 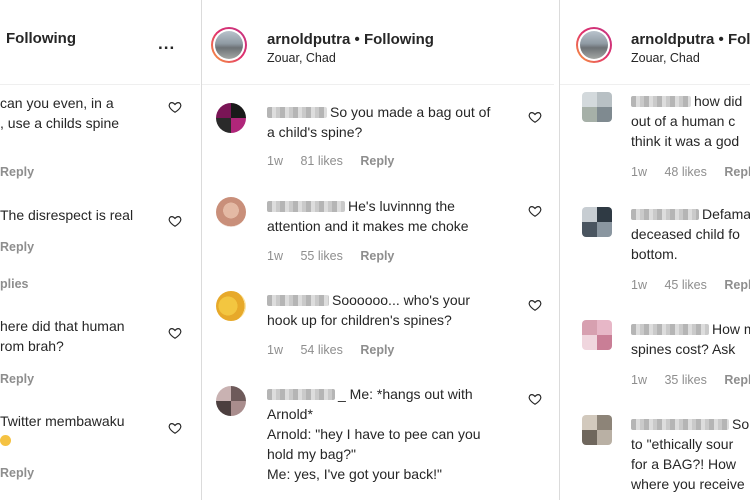 I want to click on comment-text: The disrespect is real, so click(x=67, y=215).